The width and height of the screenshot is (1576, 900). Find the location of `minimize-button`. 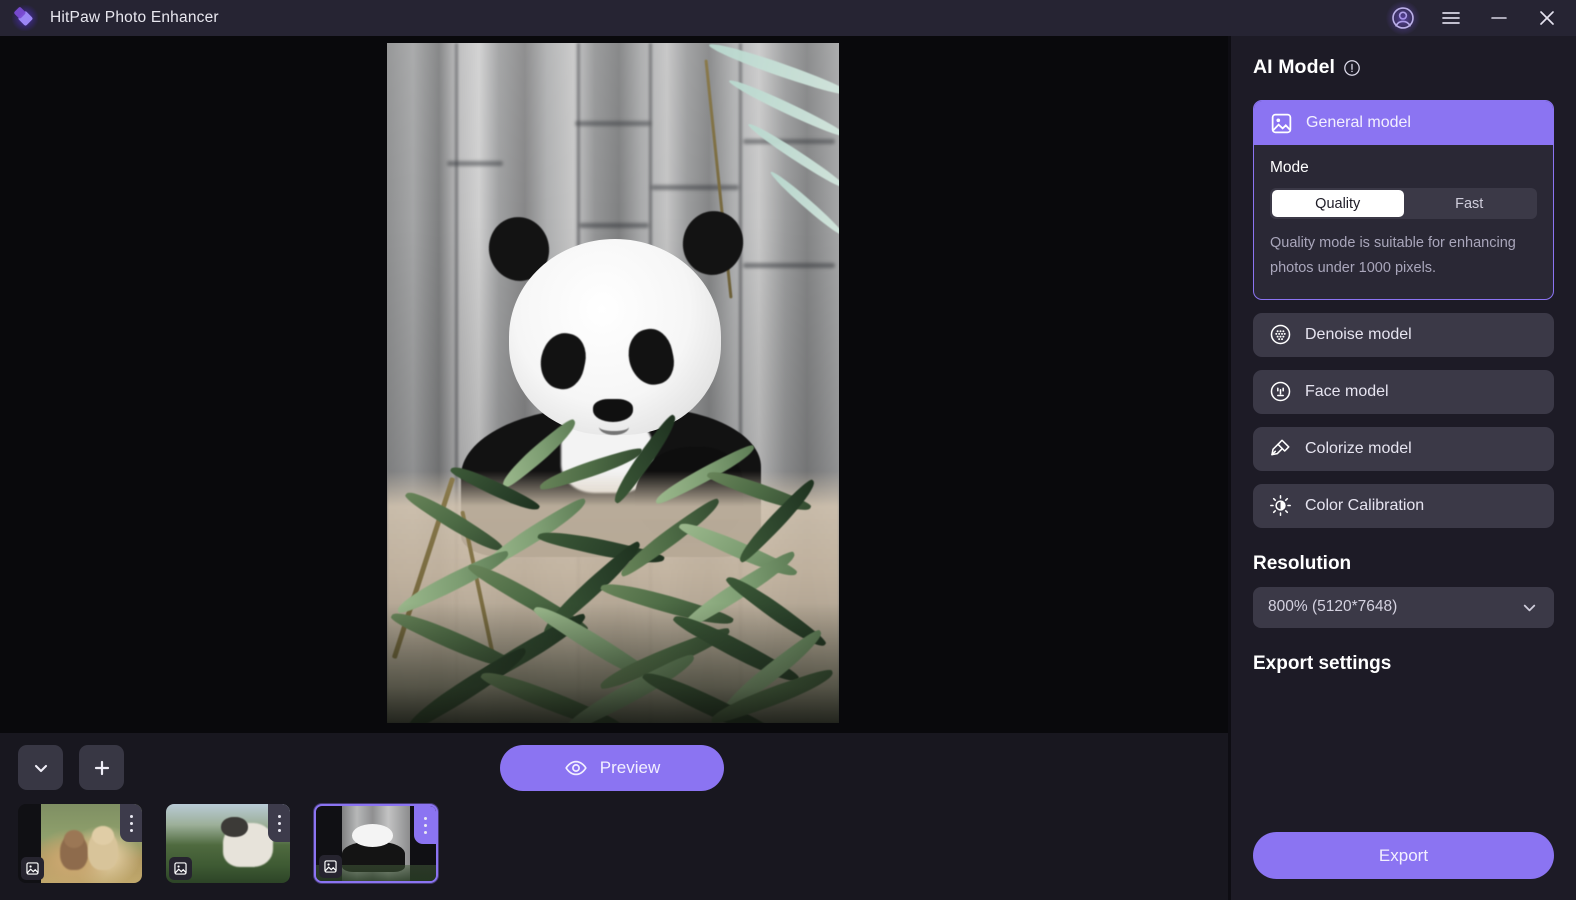

minimize-button is located at coordinates (1499, 18).